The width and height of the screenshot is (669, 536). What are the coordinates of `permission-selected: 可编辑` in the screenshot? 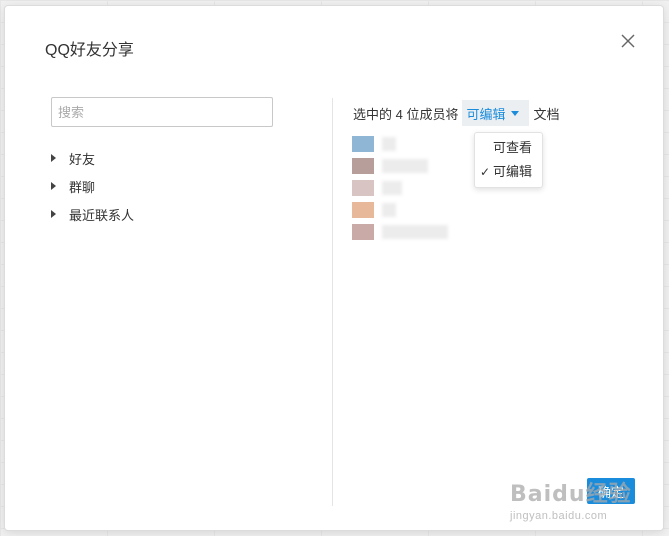 It's located at (486, 114).